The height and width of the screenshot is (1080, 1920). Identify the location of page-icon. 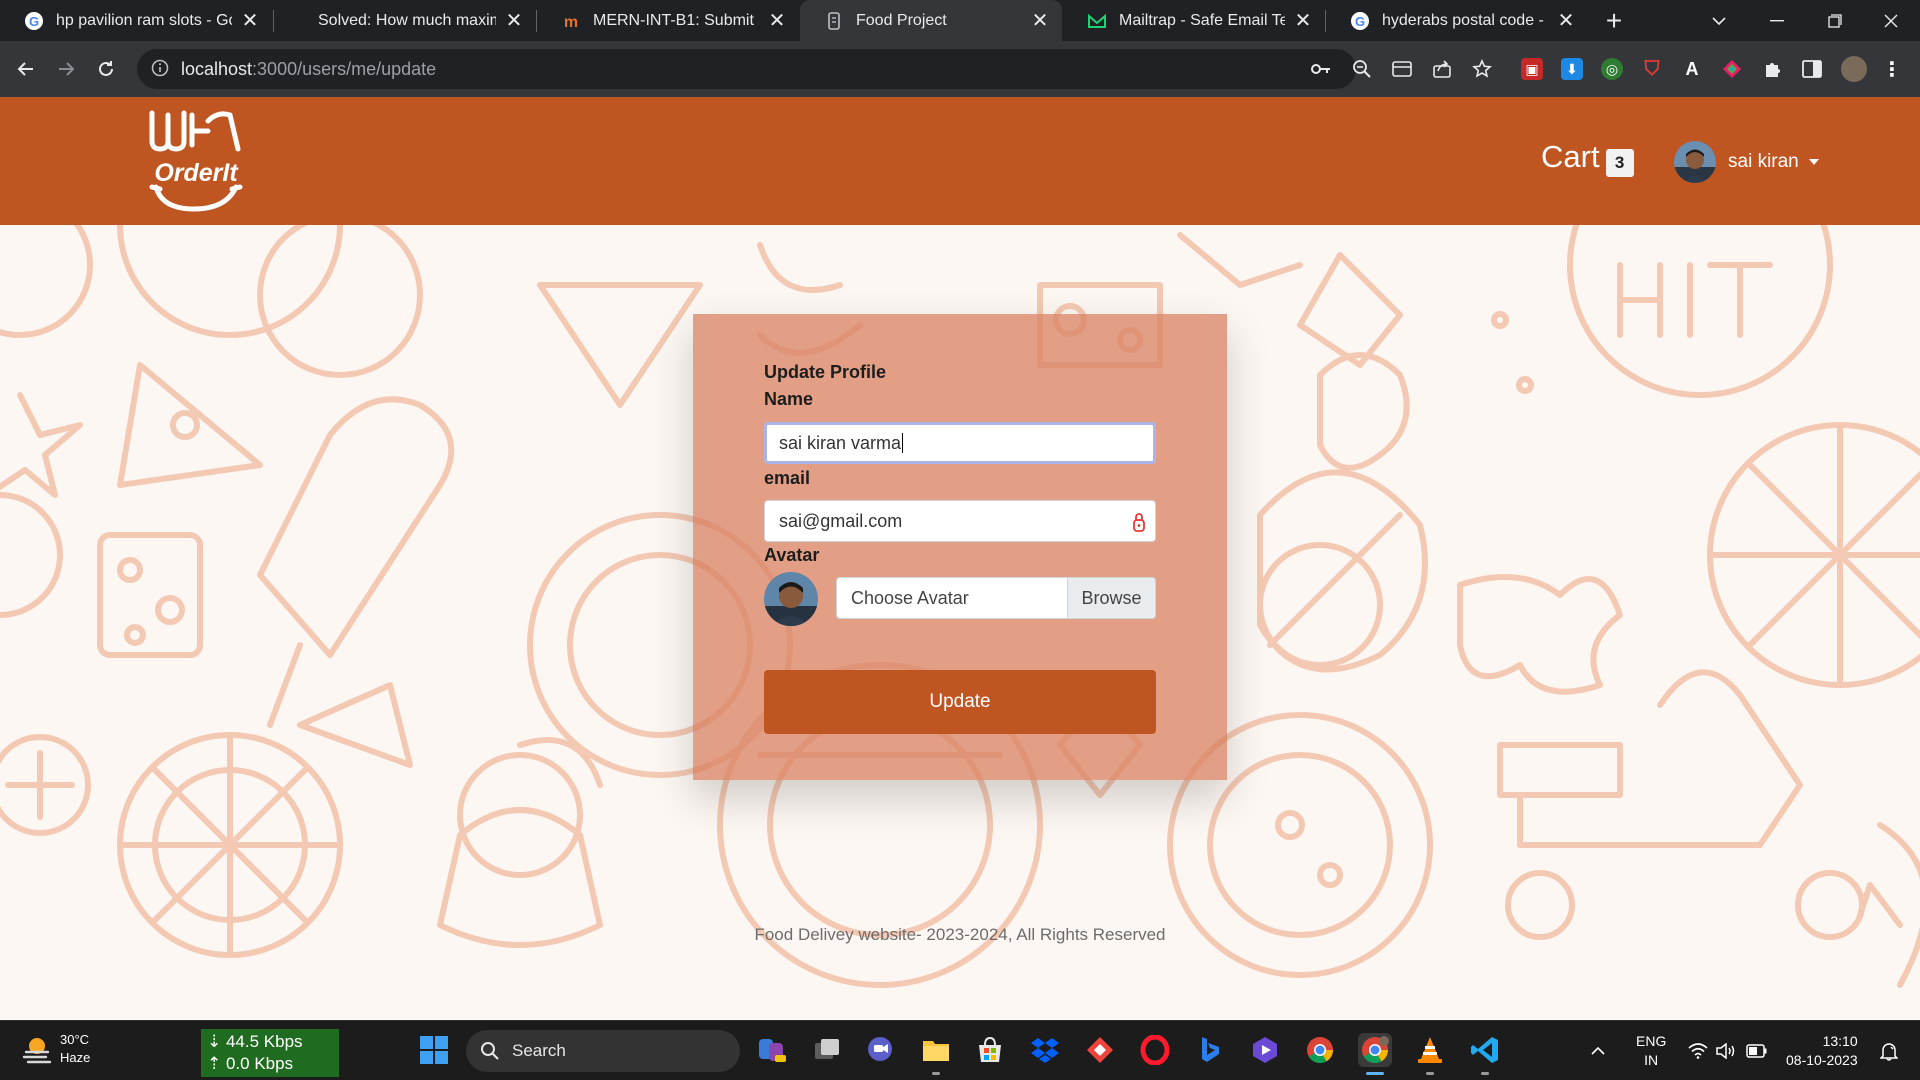
(834, 21).